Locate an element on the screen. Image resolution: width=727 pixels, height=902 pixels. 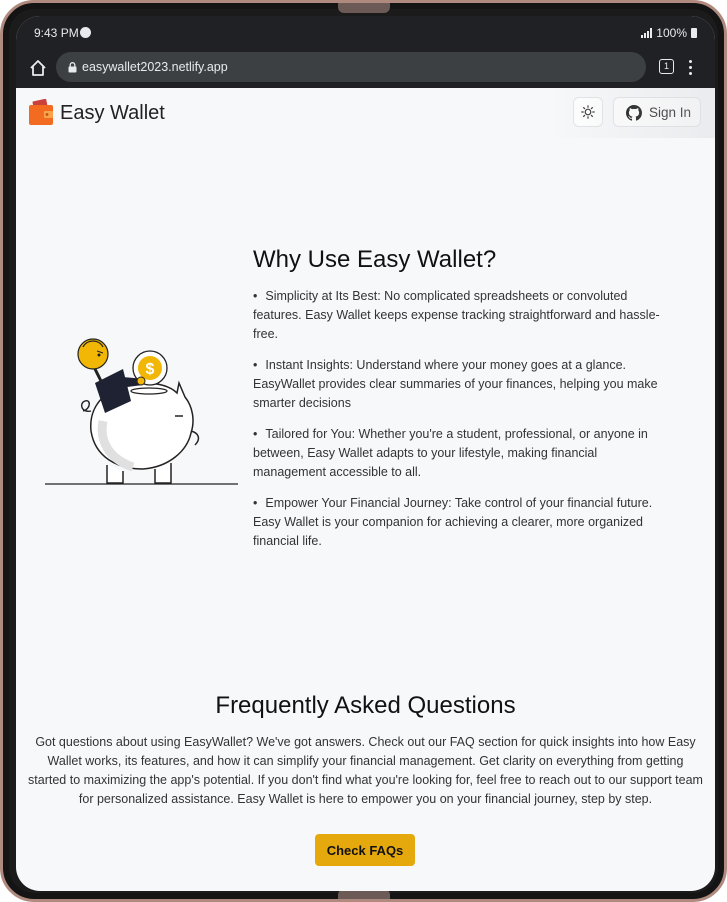
status-time: 9:43 PM is located at coordinates (56, 33).